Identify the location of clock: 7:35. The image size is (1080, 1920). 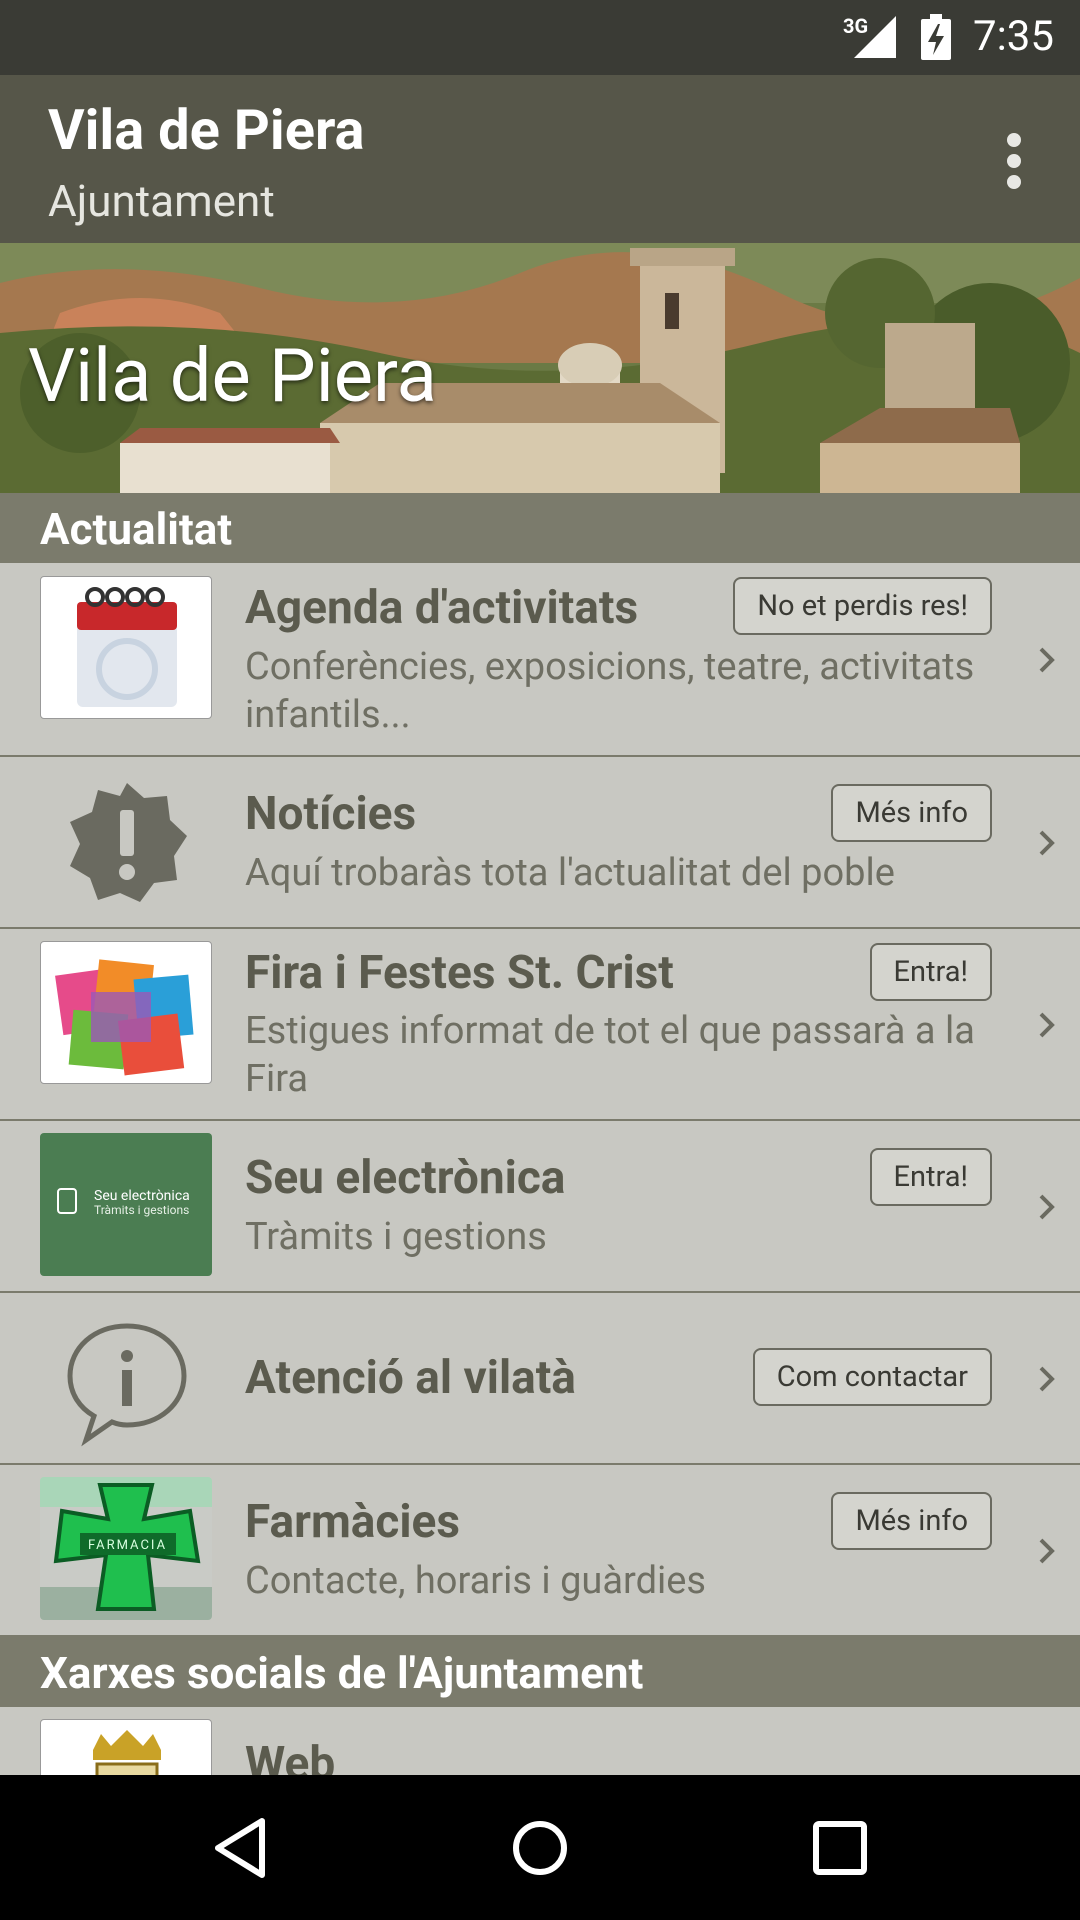
(1013, 36).